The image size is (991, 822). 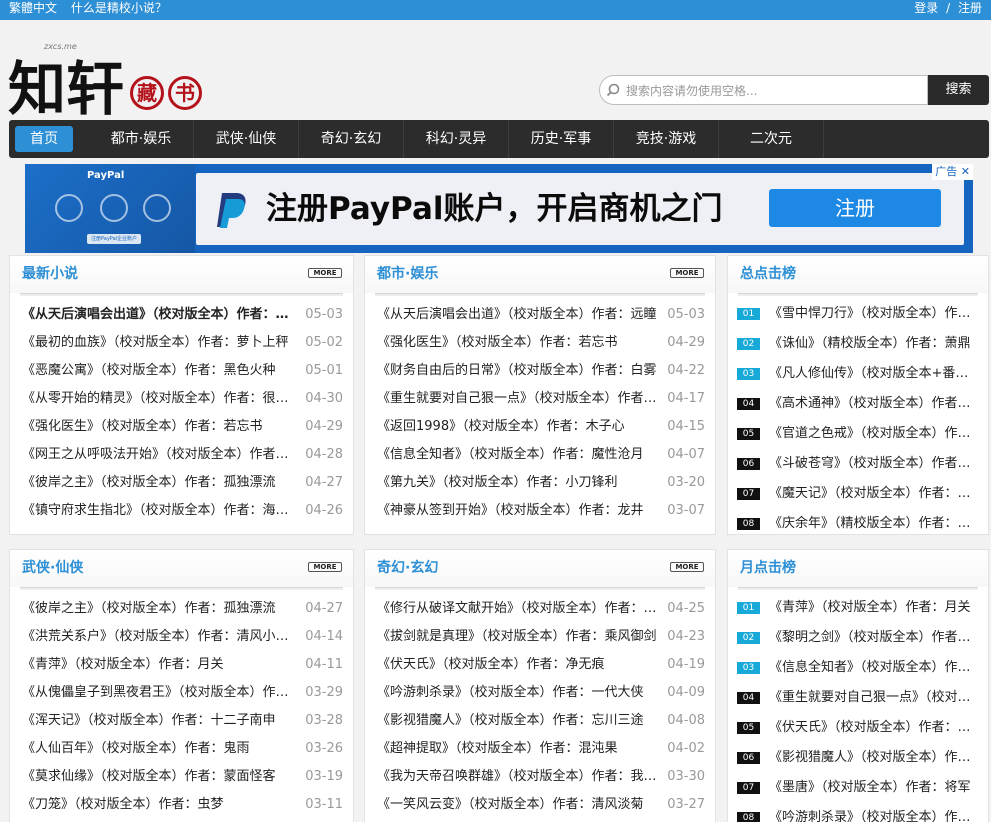 What do you see at coordinates (874, 494) in the screenshot?
I see `novel-link: 《魔天记》（校对版全本）作者：忘语` at bounding box center [874, 494].